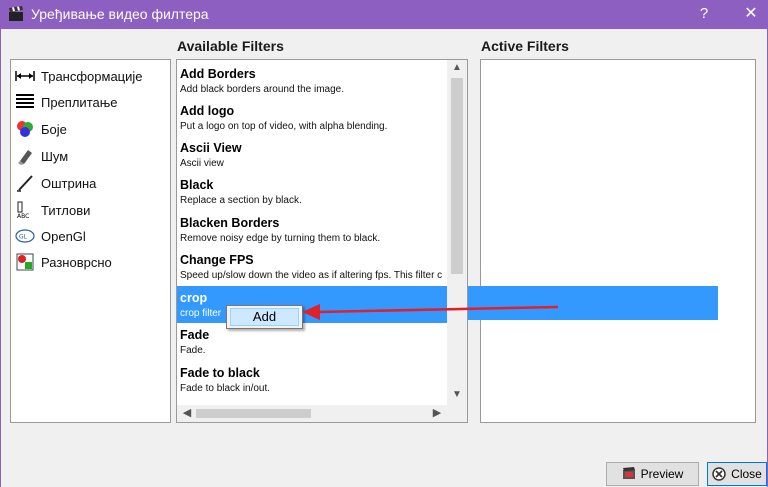  I want to click on svg-text: ABC, so click(23, 216).